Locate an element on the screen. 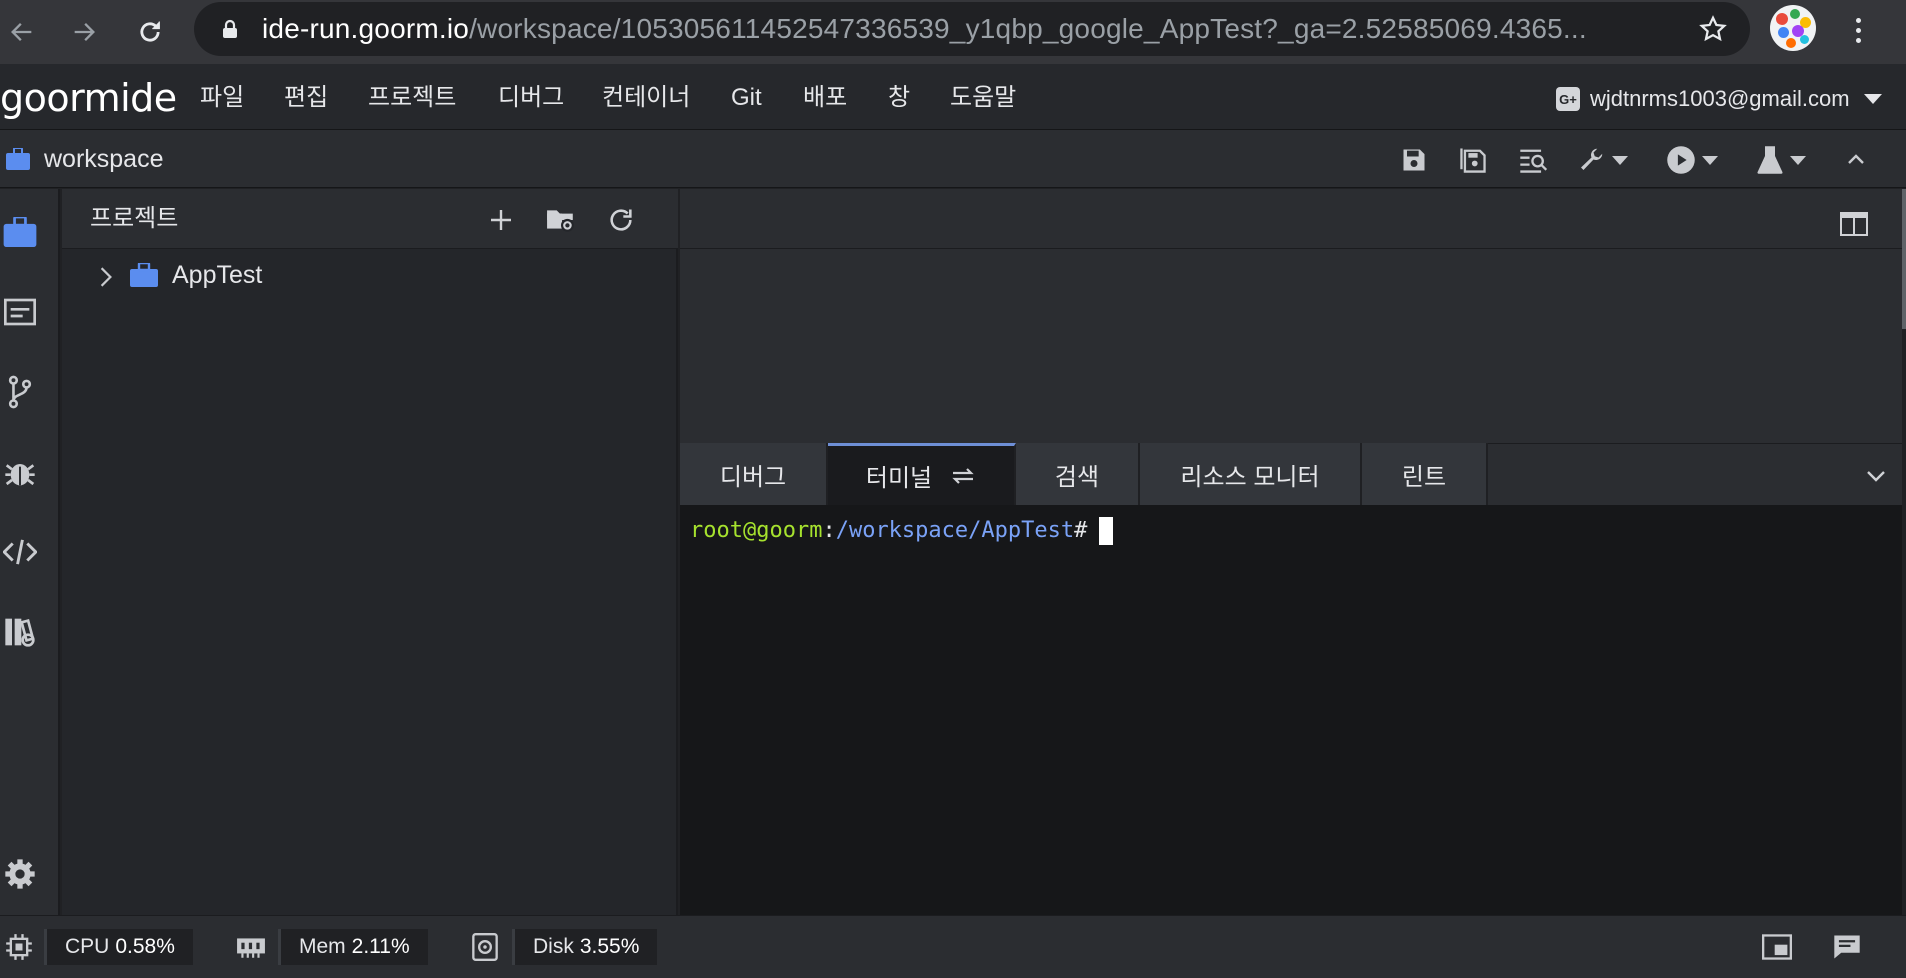 This screenshot has height=978, width=1906. git-branch-icon is located at coordinates (20, 392).